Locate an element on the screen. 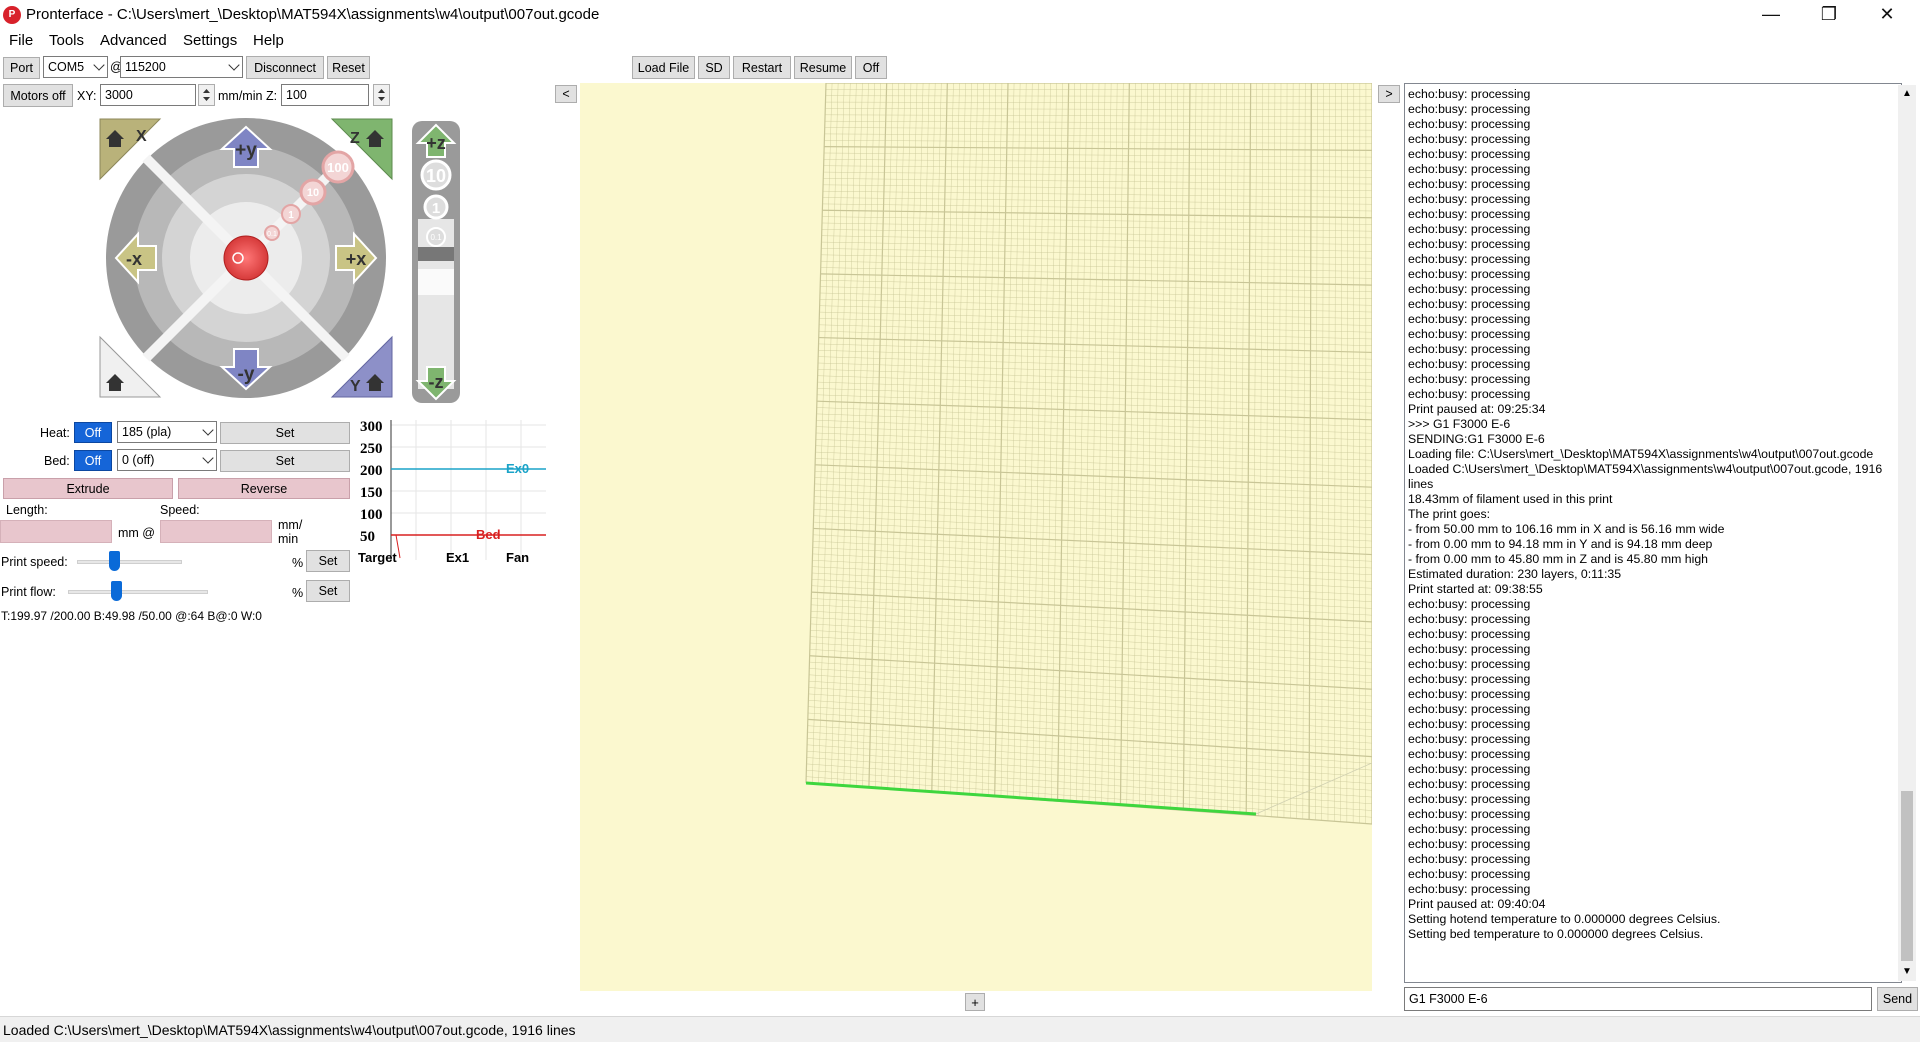 The height and width of the screenshot is (1042, 1920). y-tick-200: 200 is located at coordinates (371, 471).